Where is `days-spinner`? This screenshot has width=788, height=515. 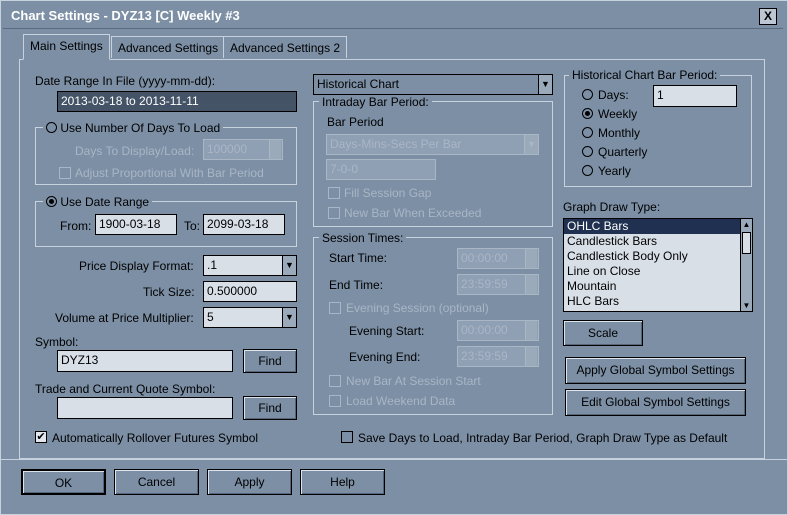
days-spinner is located at coordinates (275, 149).